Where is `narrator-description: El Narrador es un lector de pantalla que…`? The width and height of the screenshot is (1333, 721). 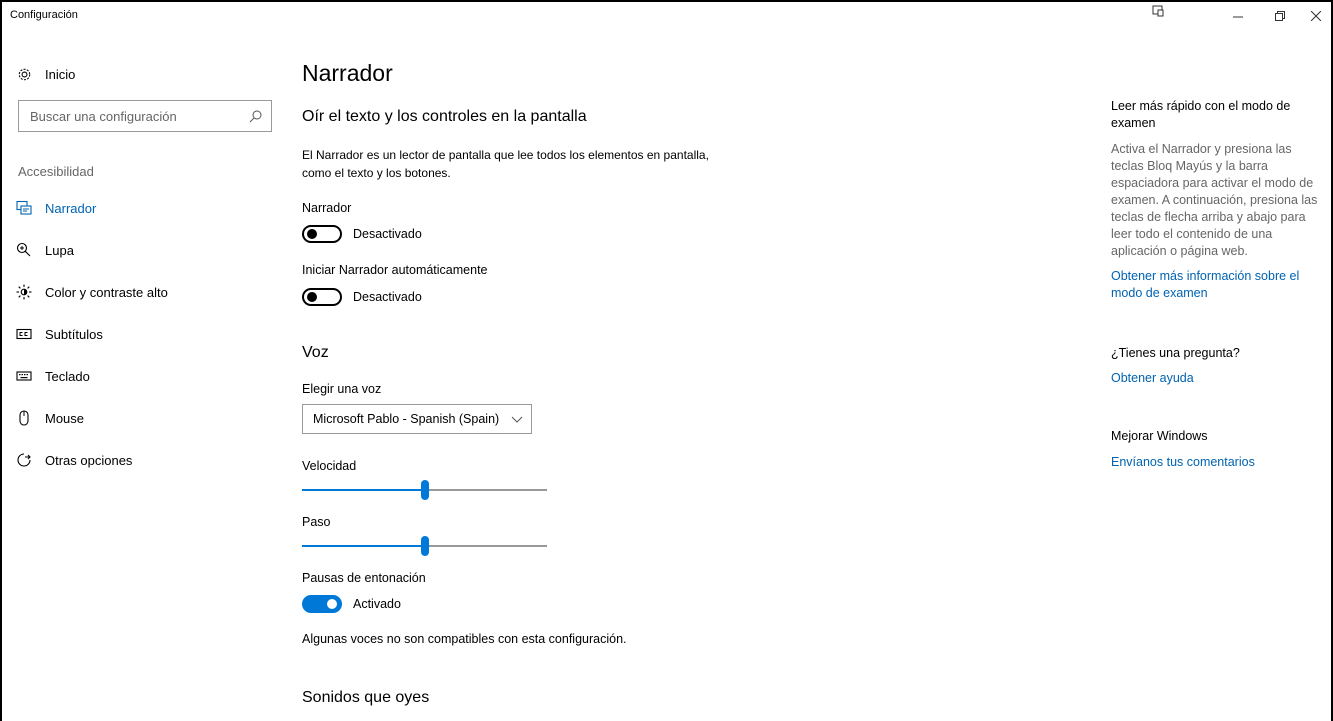 narrator-description: El Narrador es un lector de pantalla que… is located at coordinates (505, 164).